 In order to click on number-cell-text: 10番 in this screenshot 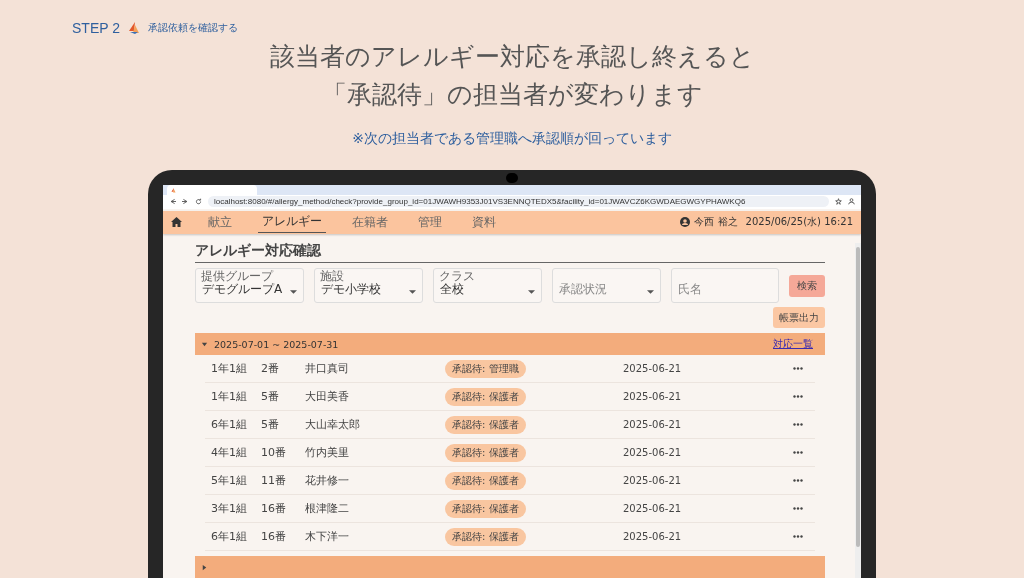, I will do `click(274, 452)`.